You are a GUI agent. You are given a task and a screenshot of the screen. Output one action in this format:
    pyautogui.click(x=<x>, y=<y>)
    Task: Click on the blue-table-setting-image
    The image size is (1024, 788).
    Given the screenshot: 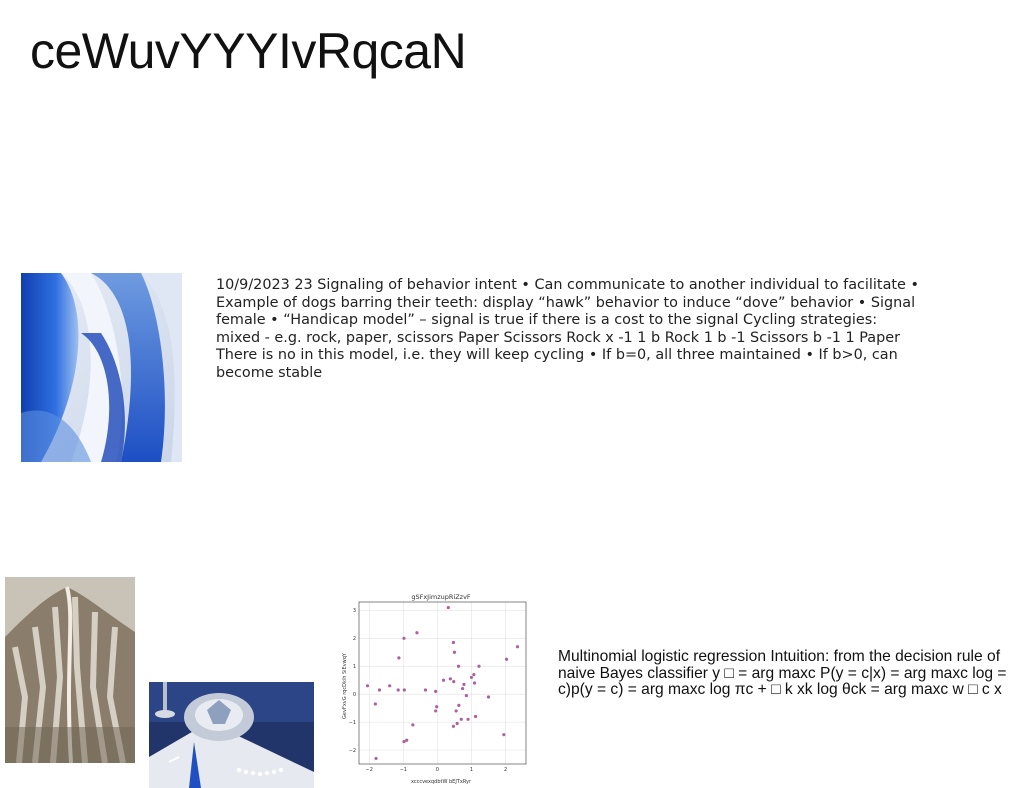 What is the action you would take?
    pyautogui.click(x=231, y=735)
    